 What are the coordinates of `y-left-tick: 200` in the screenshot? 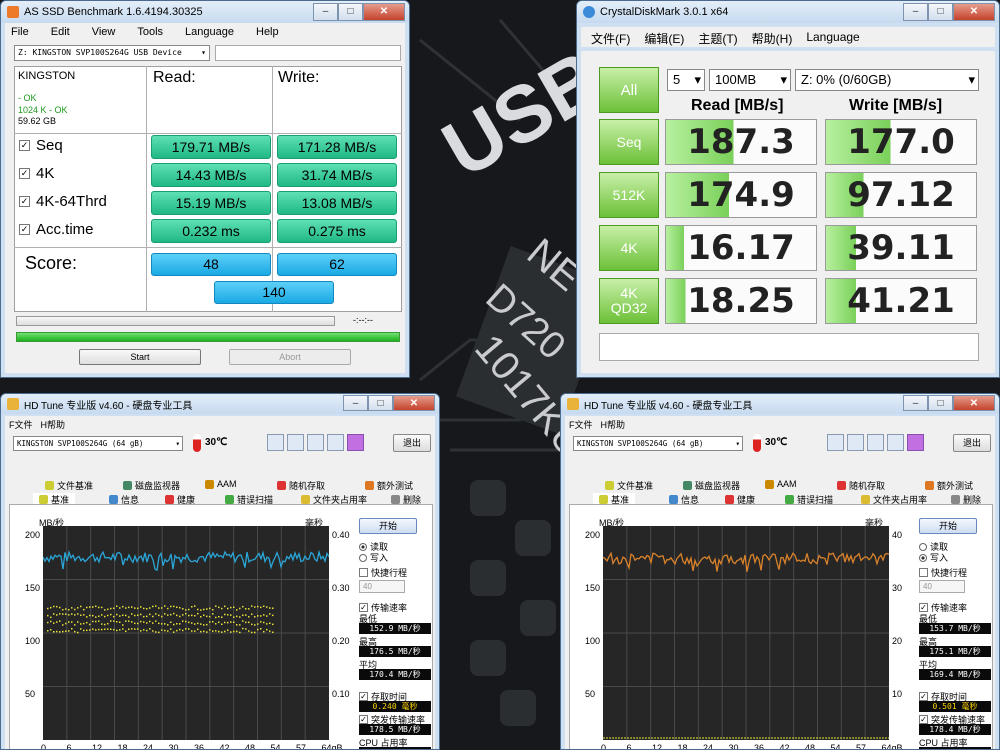 It's located at (33, 535).